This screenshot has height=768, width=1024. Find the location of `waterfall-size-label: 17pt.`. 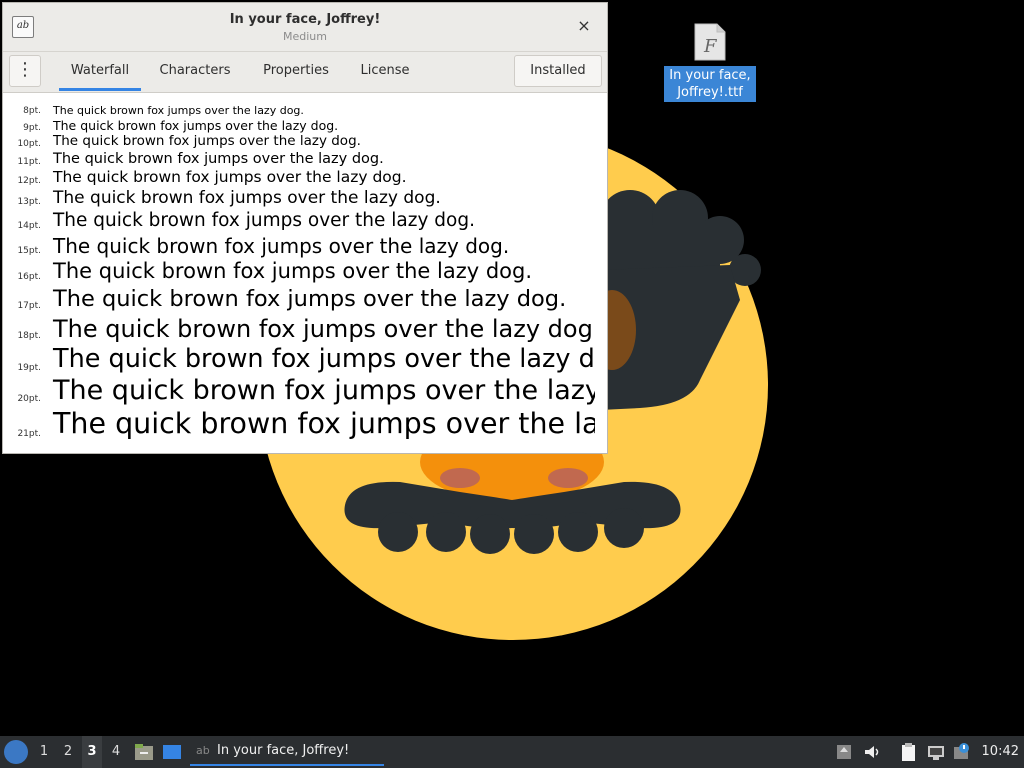

waterfall-size-label: 17pt. is located at coordinates (29, 305).